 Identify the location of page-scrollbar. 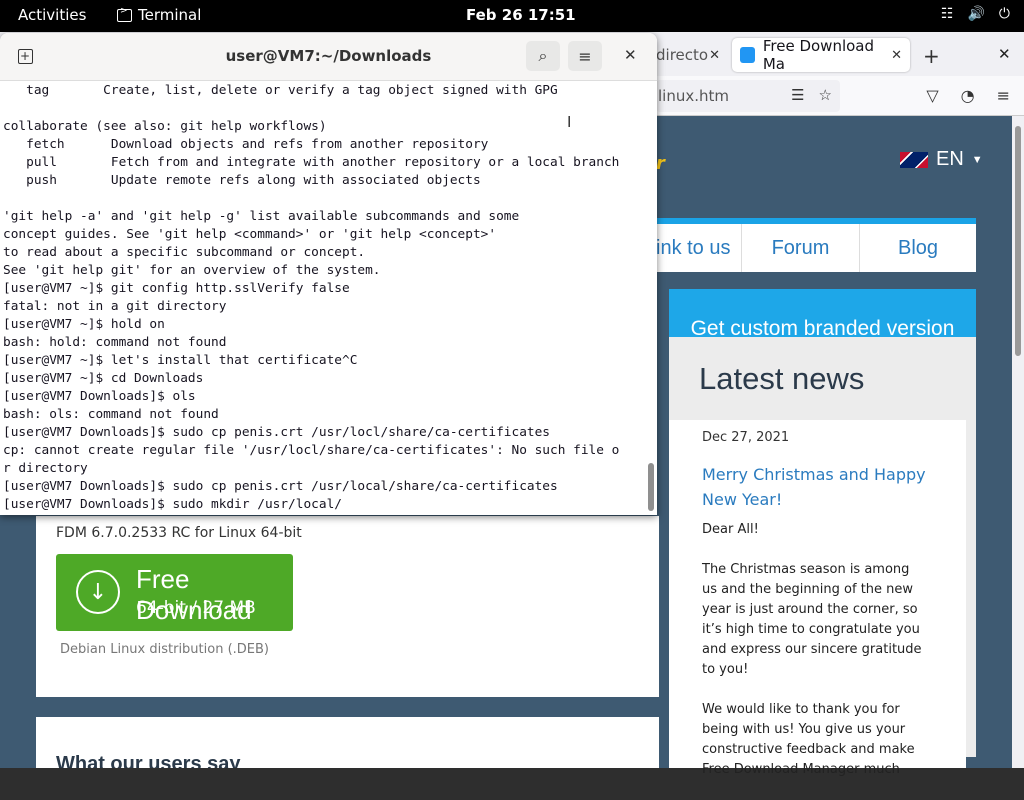
(1018, 442).